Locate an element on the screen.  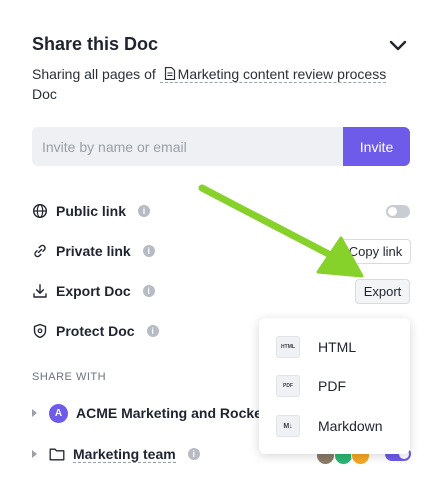
share-entry-team: Marketing team i is located at coordinates (116, 454).